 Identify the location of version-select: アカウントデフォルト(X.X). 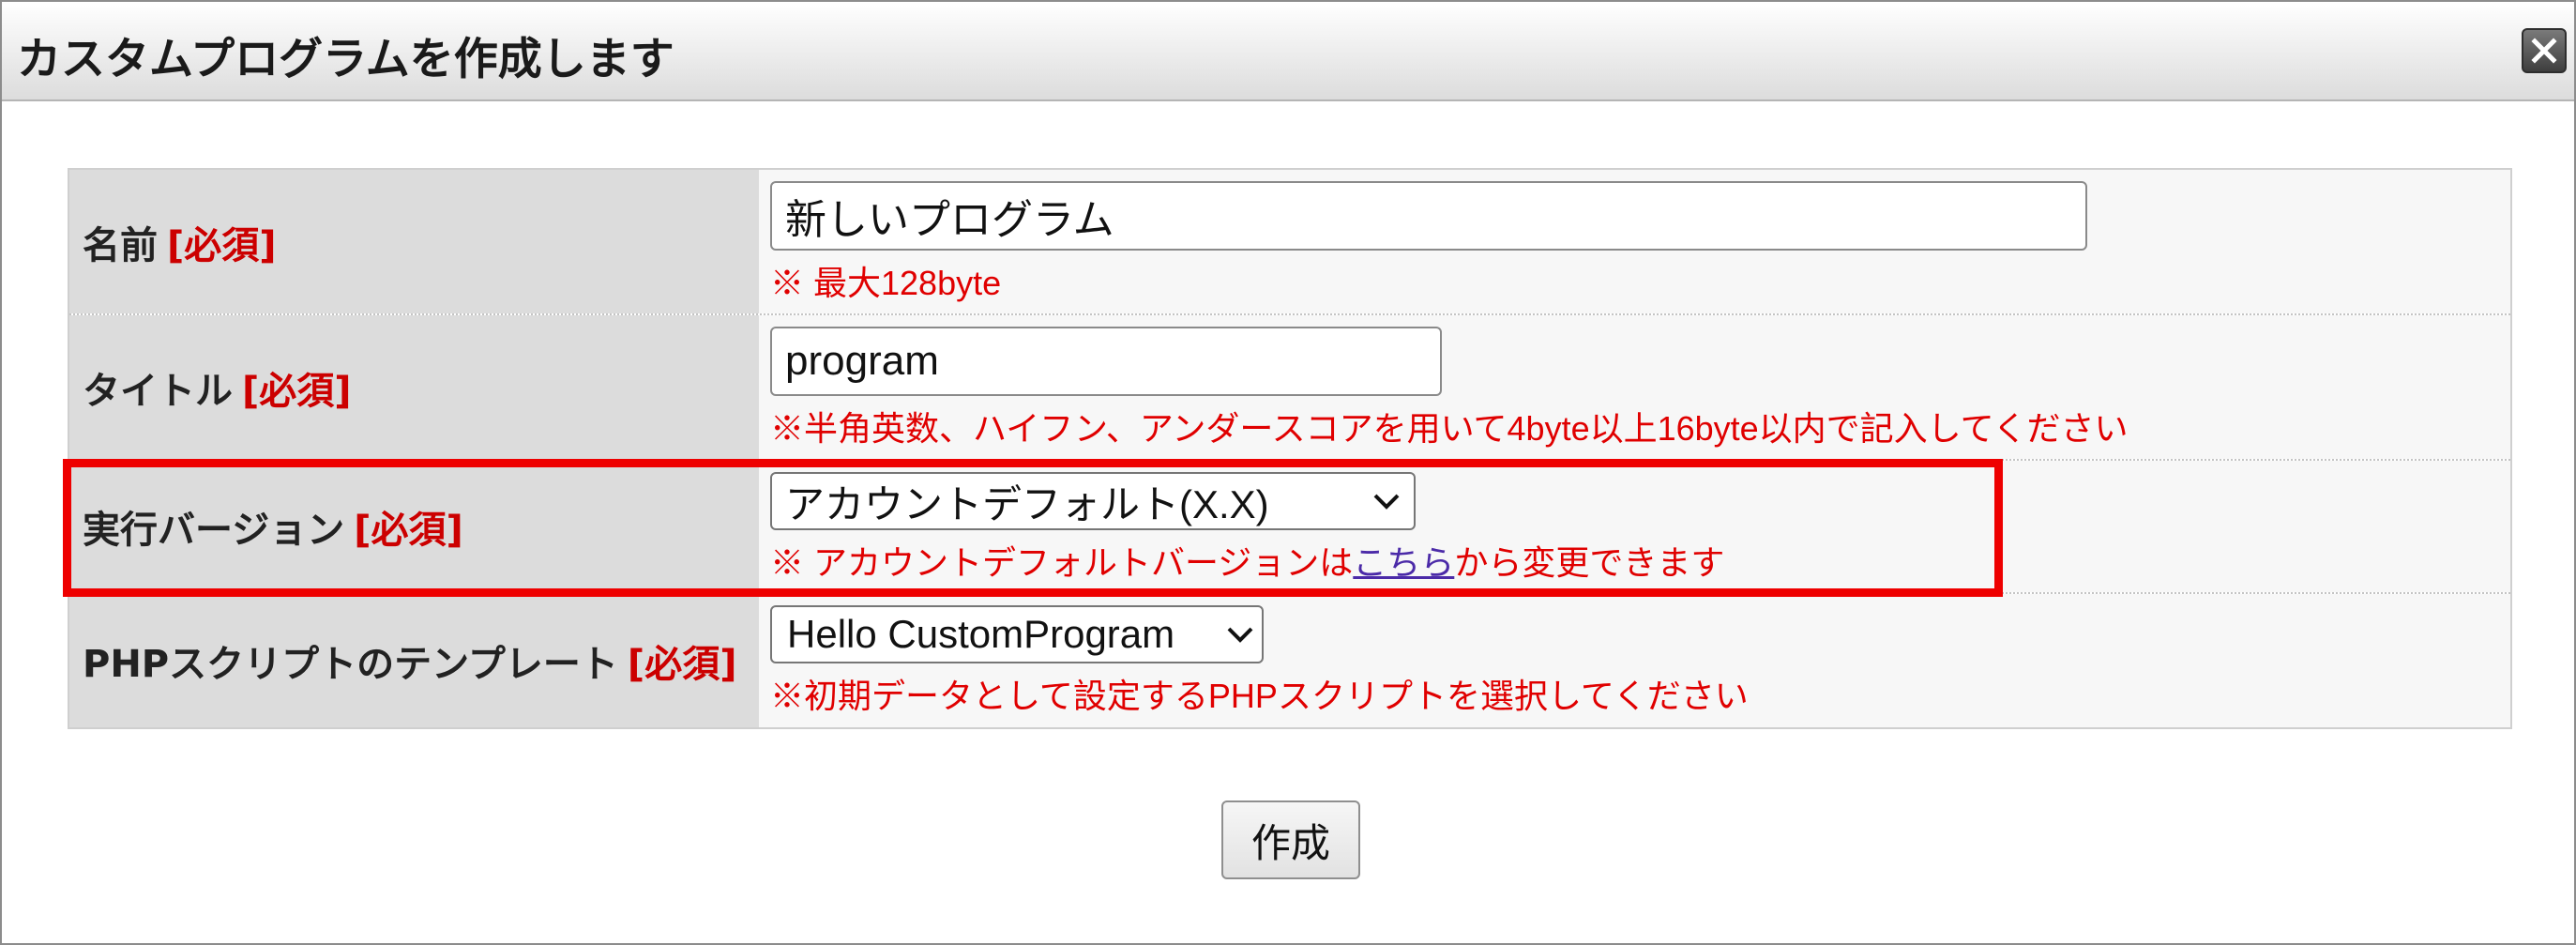
(1093, 501).